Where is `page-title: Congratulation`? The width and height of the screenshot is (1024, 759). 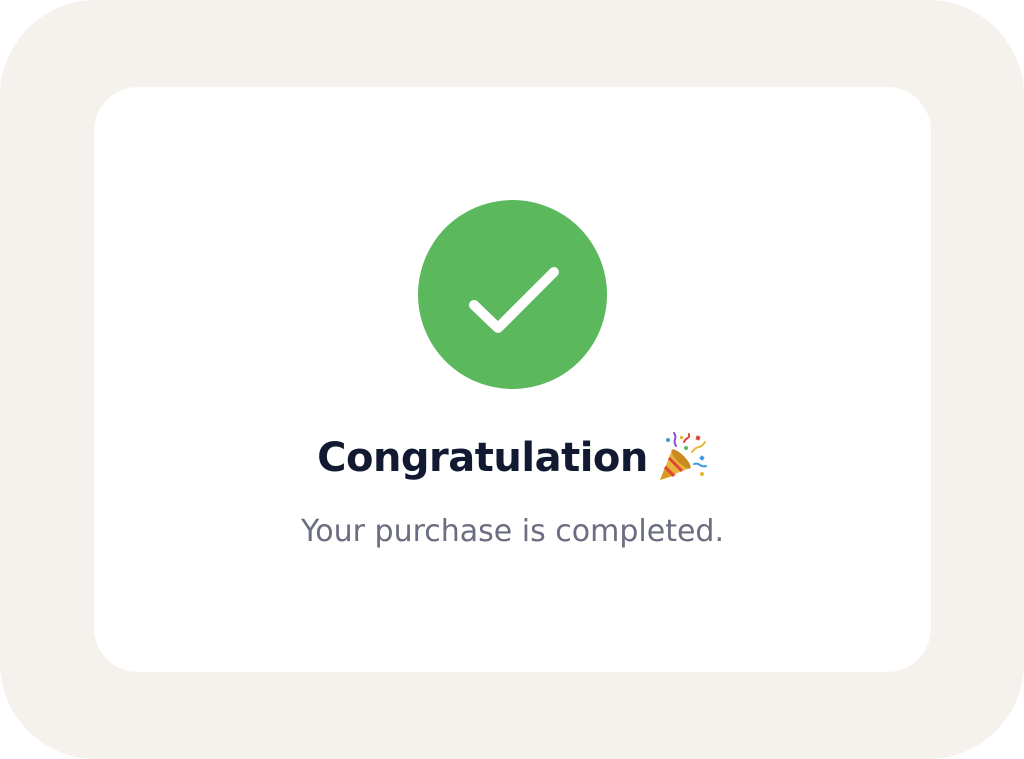 page-title: Congratulation is located at coordinates (482, 458).